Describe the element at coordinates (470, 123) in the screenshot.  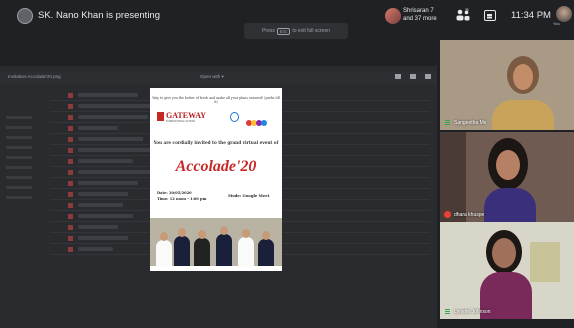
I see `participant-name: Sangeetha Ms` at that location.